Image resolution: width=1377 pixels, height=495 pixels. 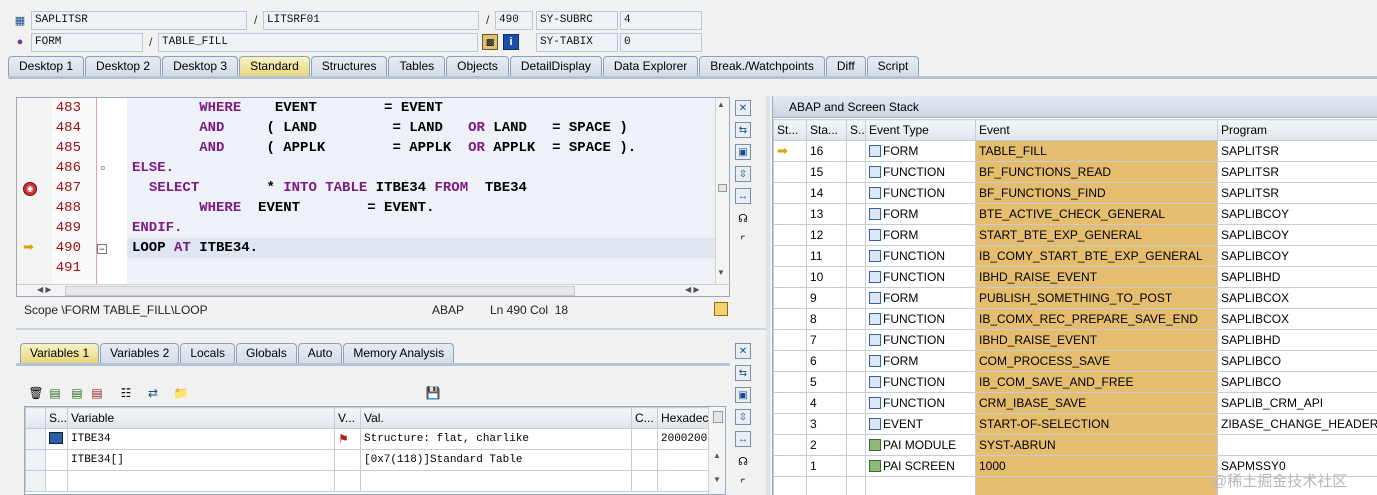 I want to click on program-cell, so click(x=1297, y=445).